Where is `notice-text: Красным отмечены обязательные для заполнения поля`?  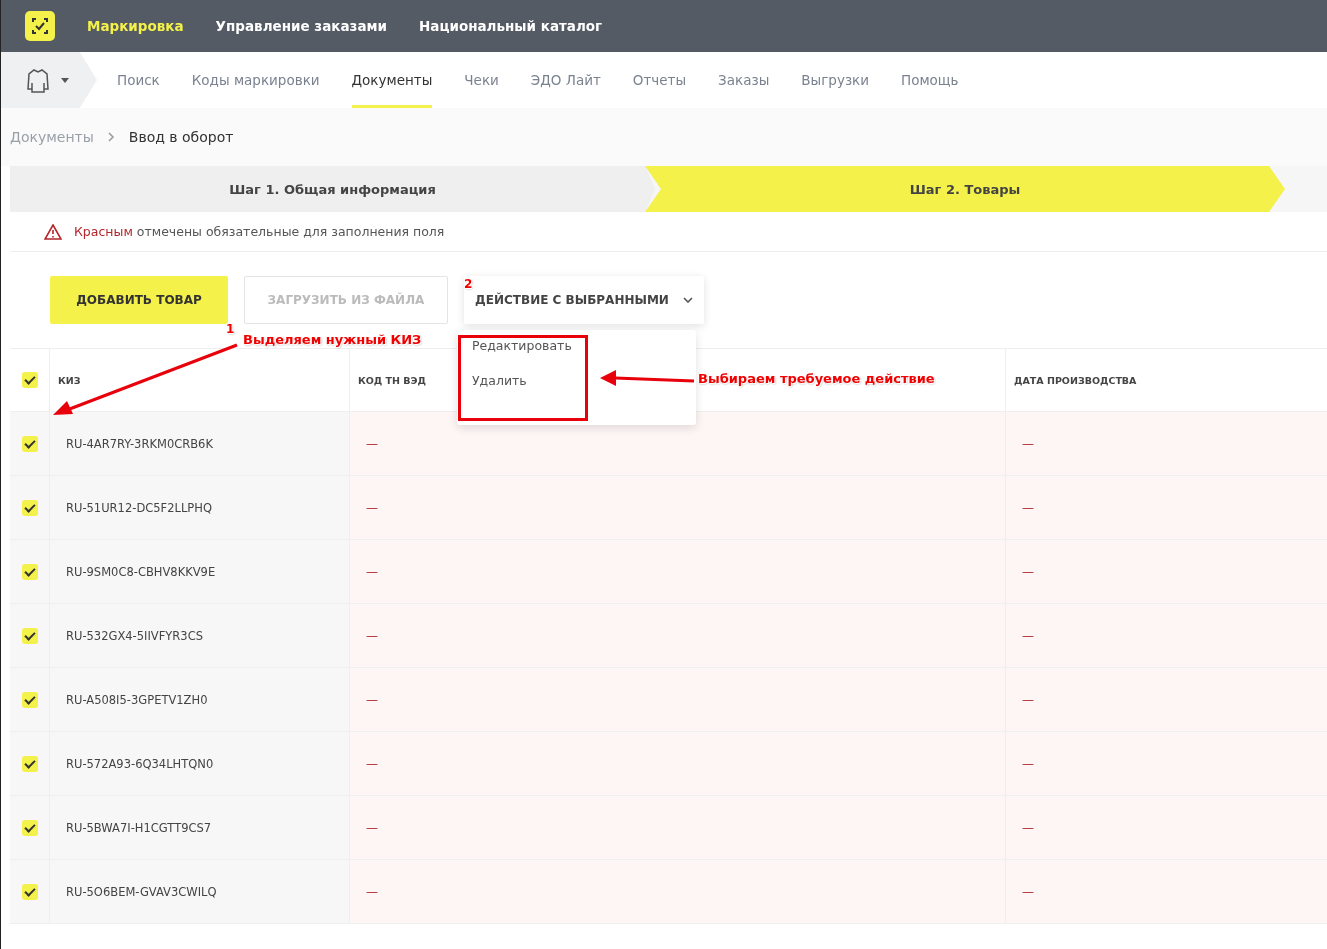 notice-text: Красным отмечены обязательные для заполнения поля is located at coordinates (259, 231).